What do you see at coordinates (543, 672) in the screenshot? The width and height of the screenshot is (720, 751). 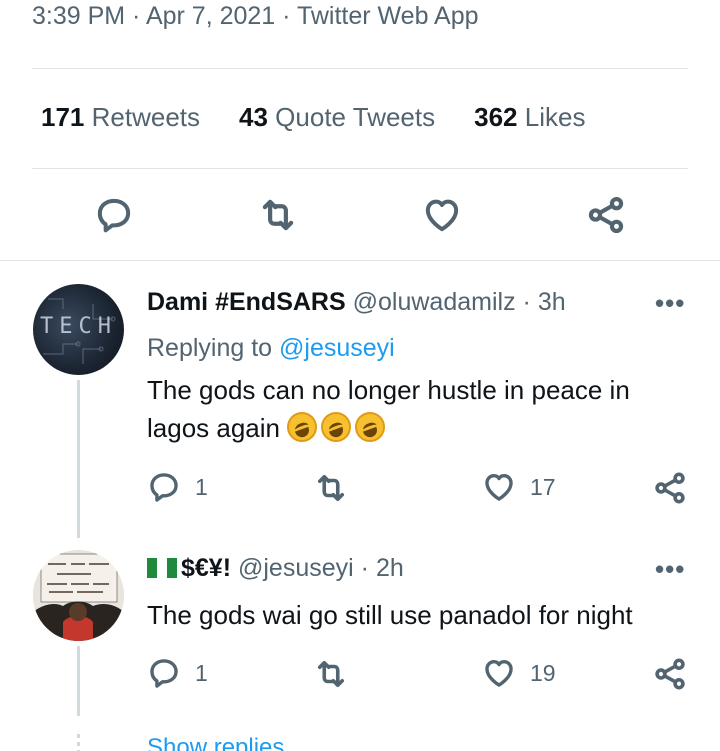 I see `like-count: 19` at bounding box center [543, 672].